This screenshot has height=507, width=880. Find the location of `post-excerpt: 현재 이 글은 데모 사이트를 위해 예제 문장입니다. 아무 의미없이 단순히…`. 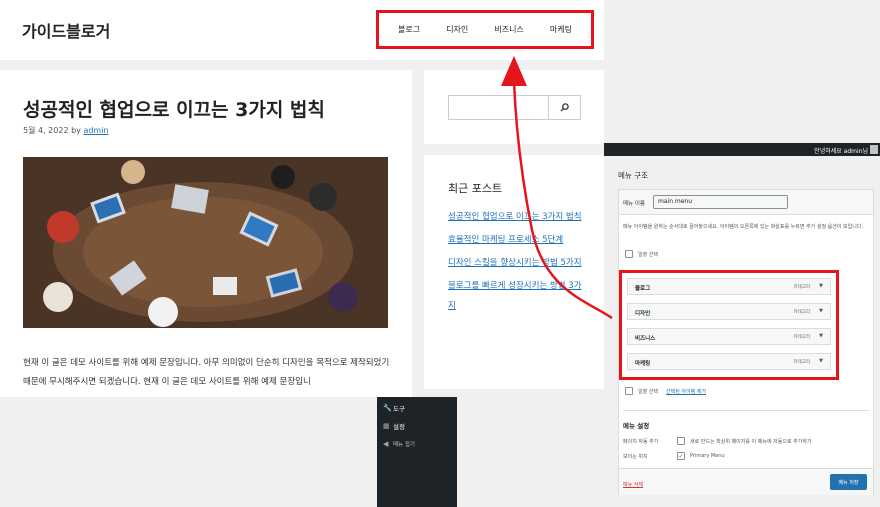

post-excerpt: 현재 이 글은 데모 사이트를 위해 예제 문장입니다. 아무 의미없이 단순히… is located at coordinates (206, 372).